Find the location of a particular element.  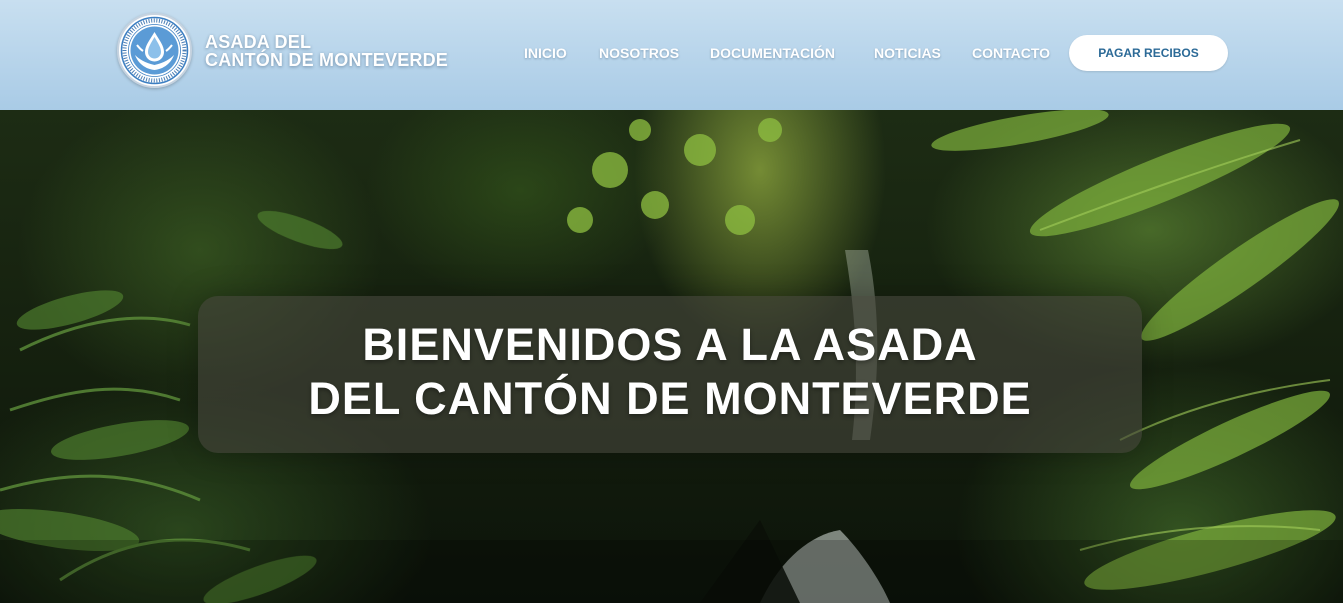

nav-documentacion: DOCUMENTACIÓN is located at coordinates (772, 53).